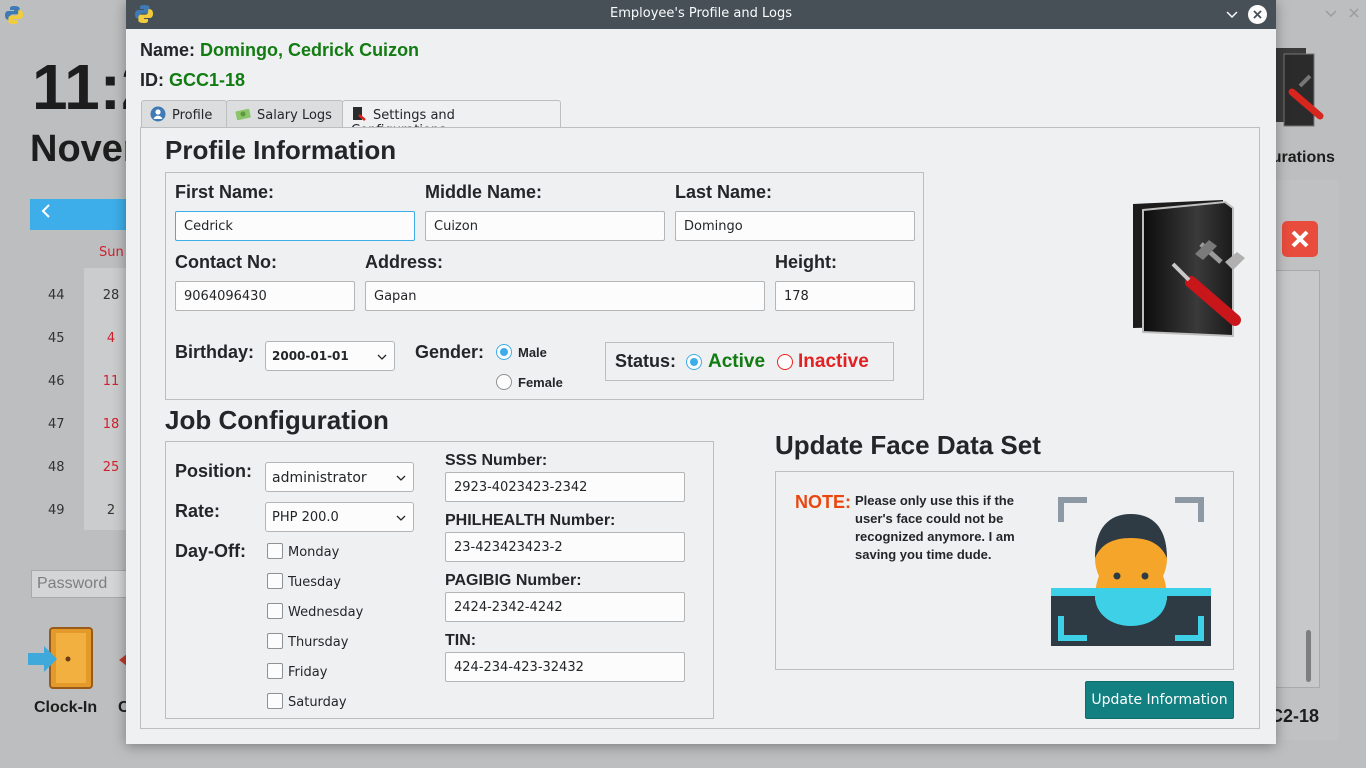 Image resolution: width=1366 pixels, height=768 pixels. Describe the element at coordinates (314, 582) in the screenshot. I see `dayoff-tuesday-label: Tuesday` at that location.